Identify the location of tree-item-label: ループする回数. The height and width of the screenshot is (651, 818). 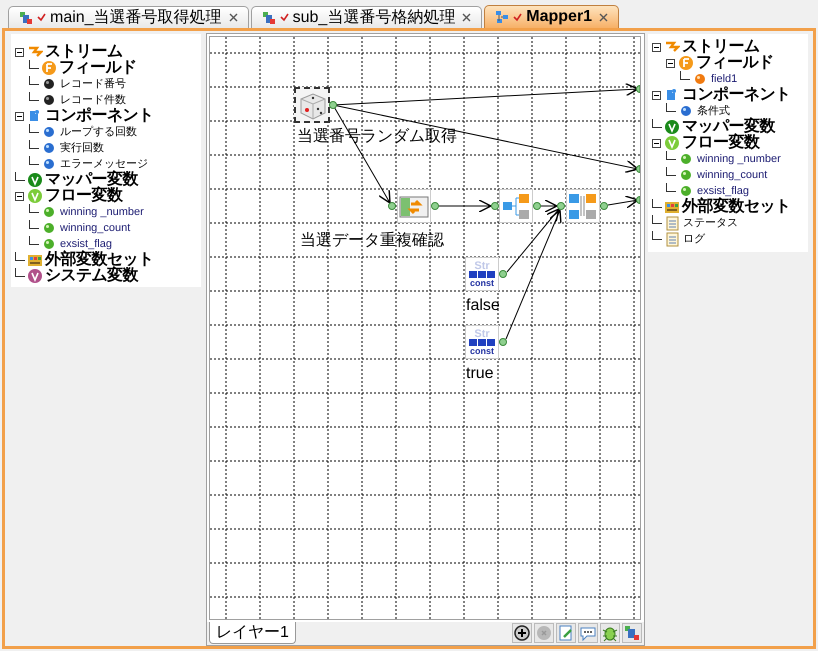
(98, 132).